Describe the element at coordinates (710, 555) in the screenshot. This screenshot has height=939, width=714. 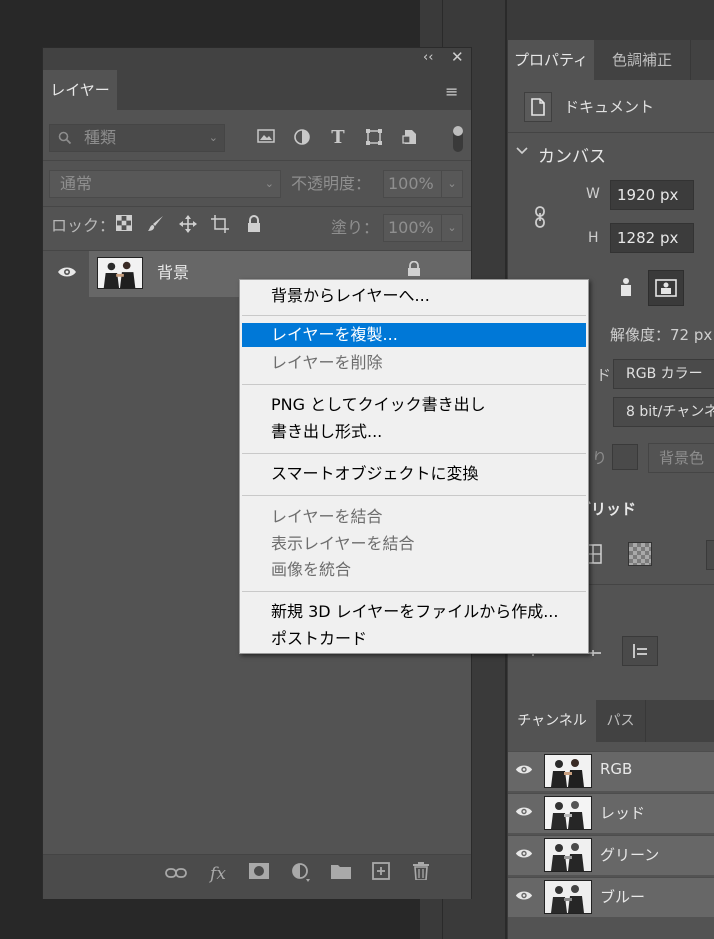
I see `grid-options-select` at that location.